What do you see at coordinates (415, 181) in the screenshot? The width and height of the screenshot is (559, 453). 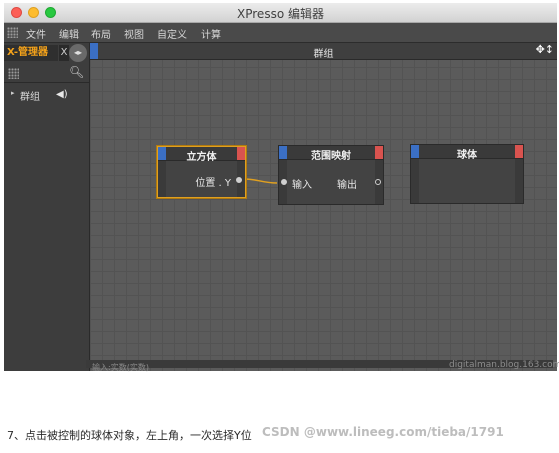 I see `node-sphere-left-bar` at bounding box center [415, 181].